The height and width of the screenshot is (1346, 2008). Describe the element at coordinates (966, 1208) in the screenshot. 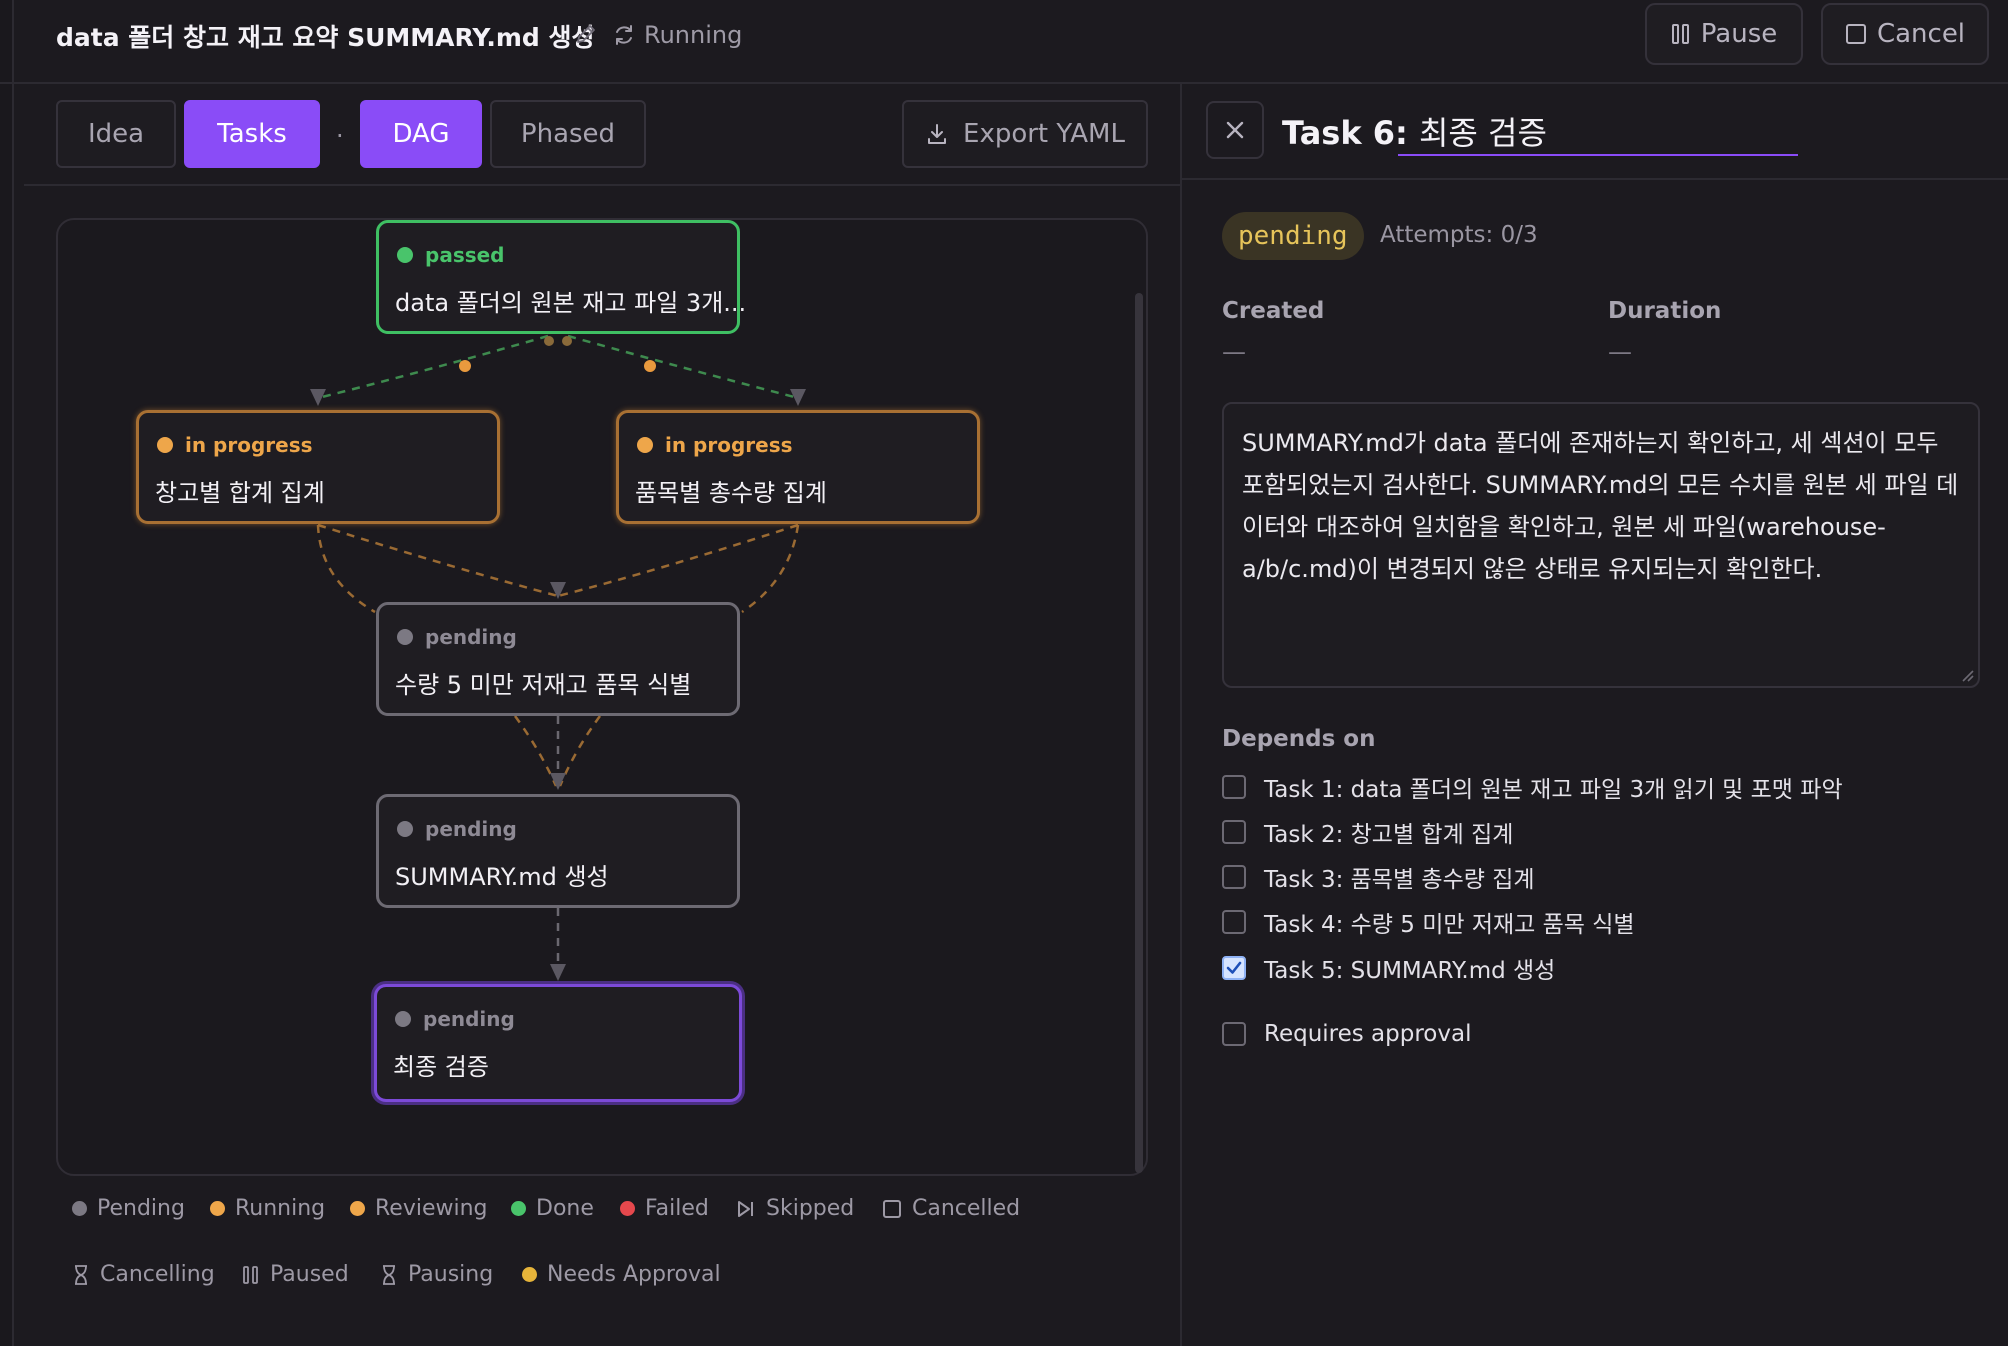

I see `legend-label: Cancelled` at that location.